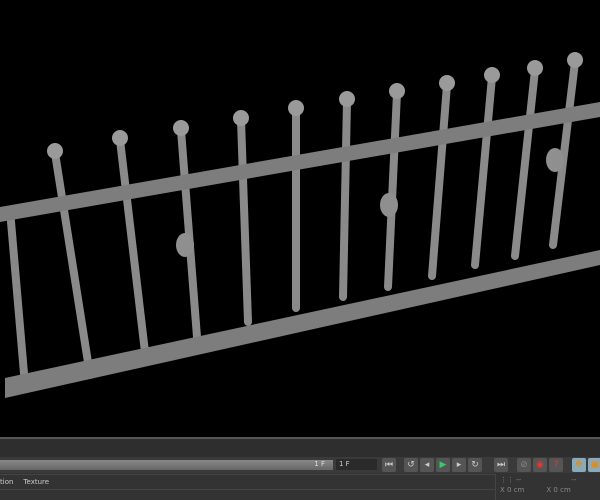 This screenshot has width=600, height=500. I want to click on next-key-icon: ↻, so click(475, 465).